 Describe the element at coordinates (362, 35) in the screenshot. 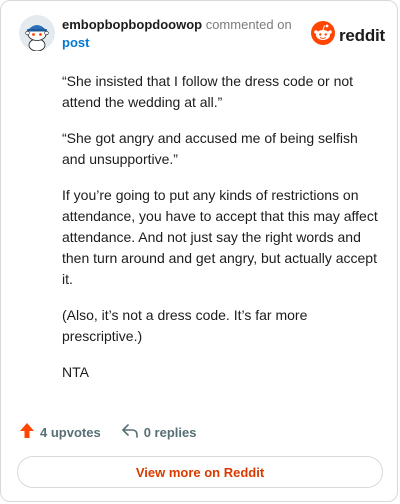

I see `reddit-wordmark: reddit` at that location.